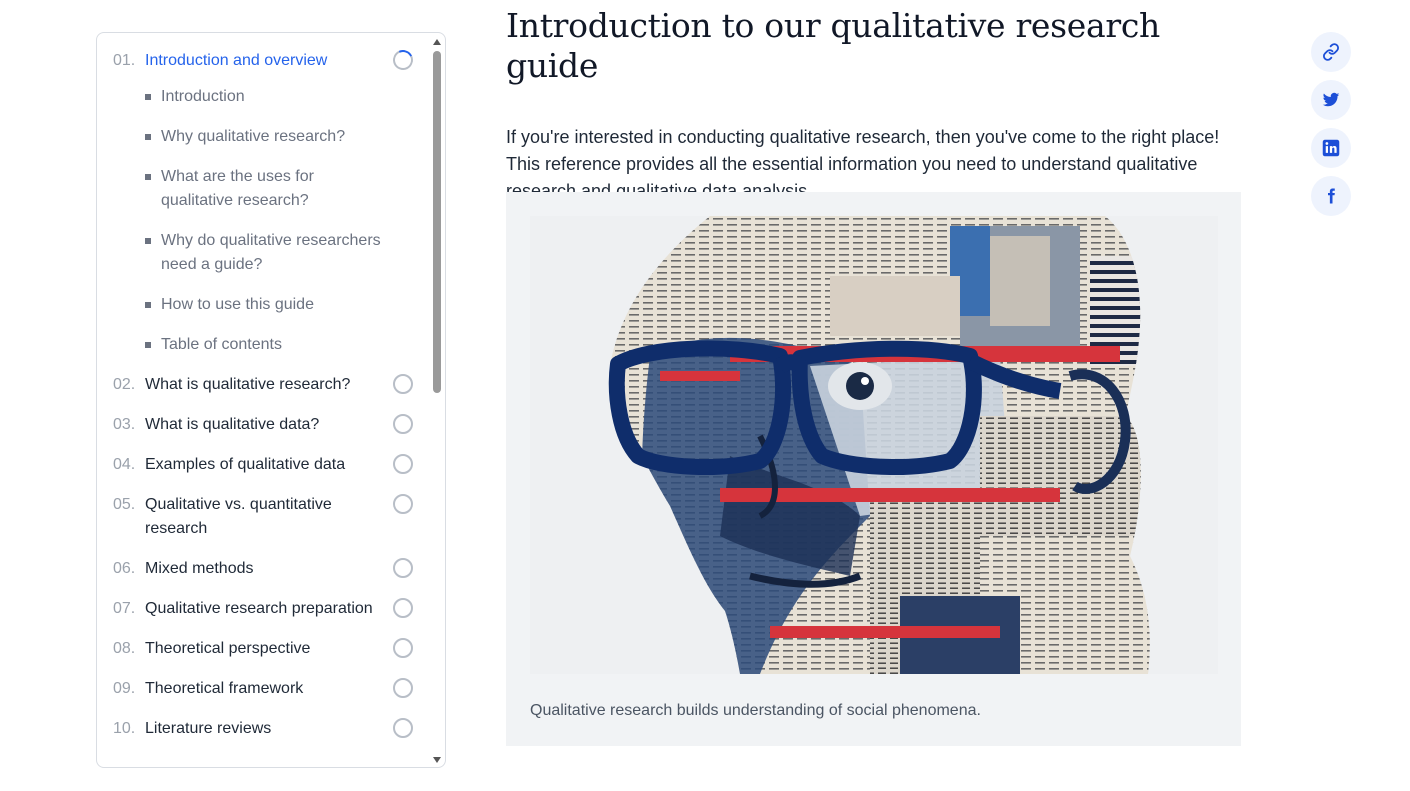  I want to click on toc-chapter-10: 10. Literature reviews, so click(263, 737).